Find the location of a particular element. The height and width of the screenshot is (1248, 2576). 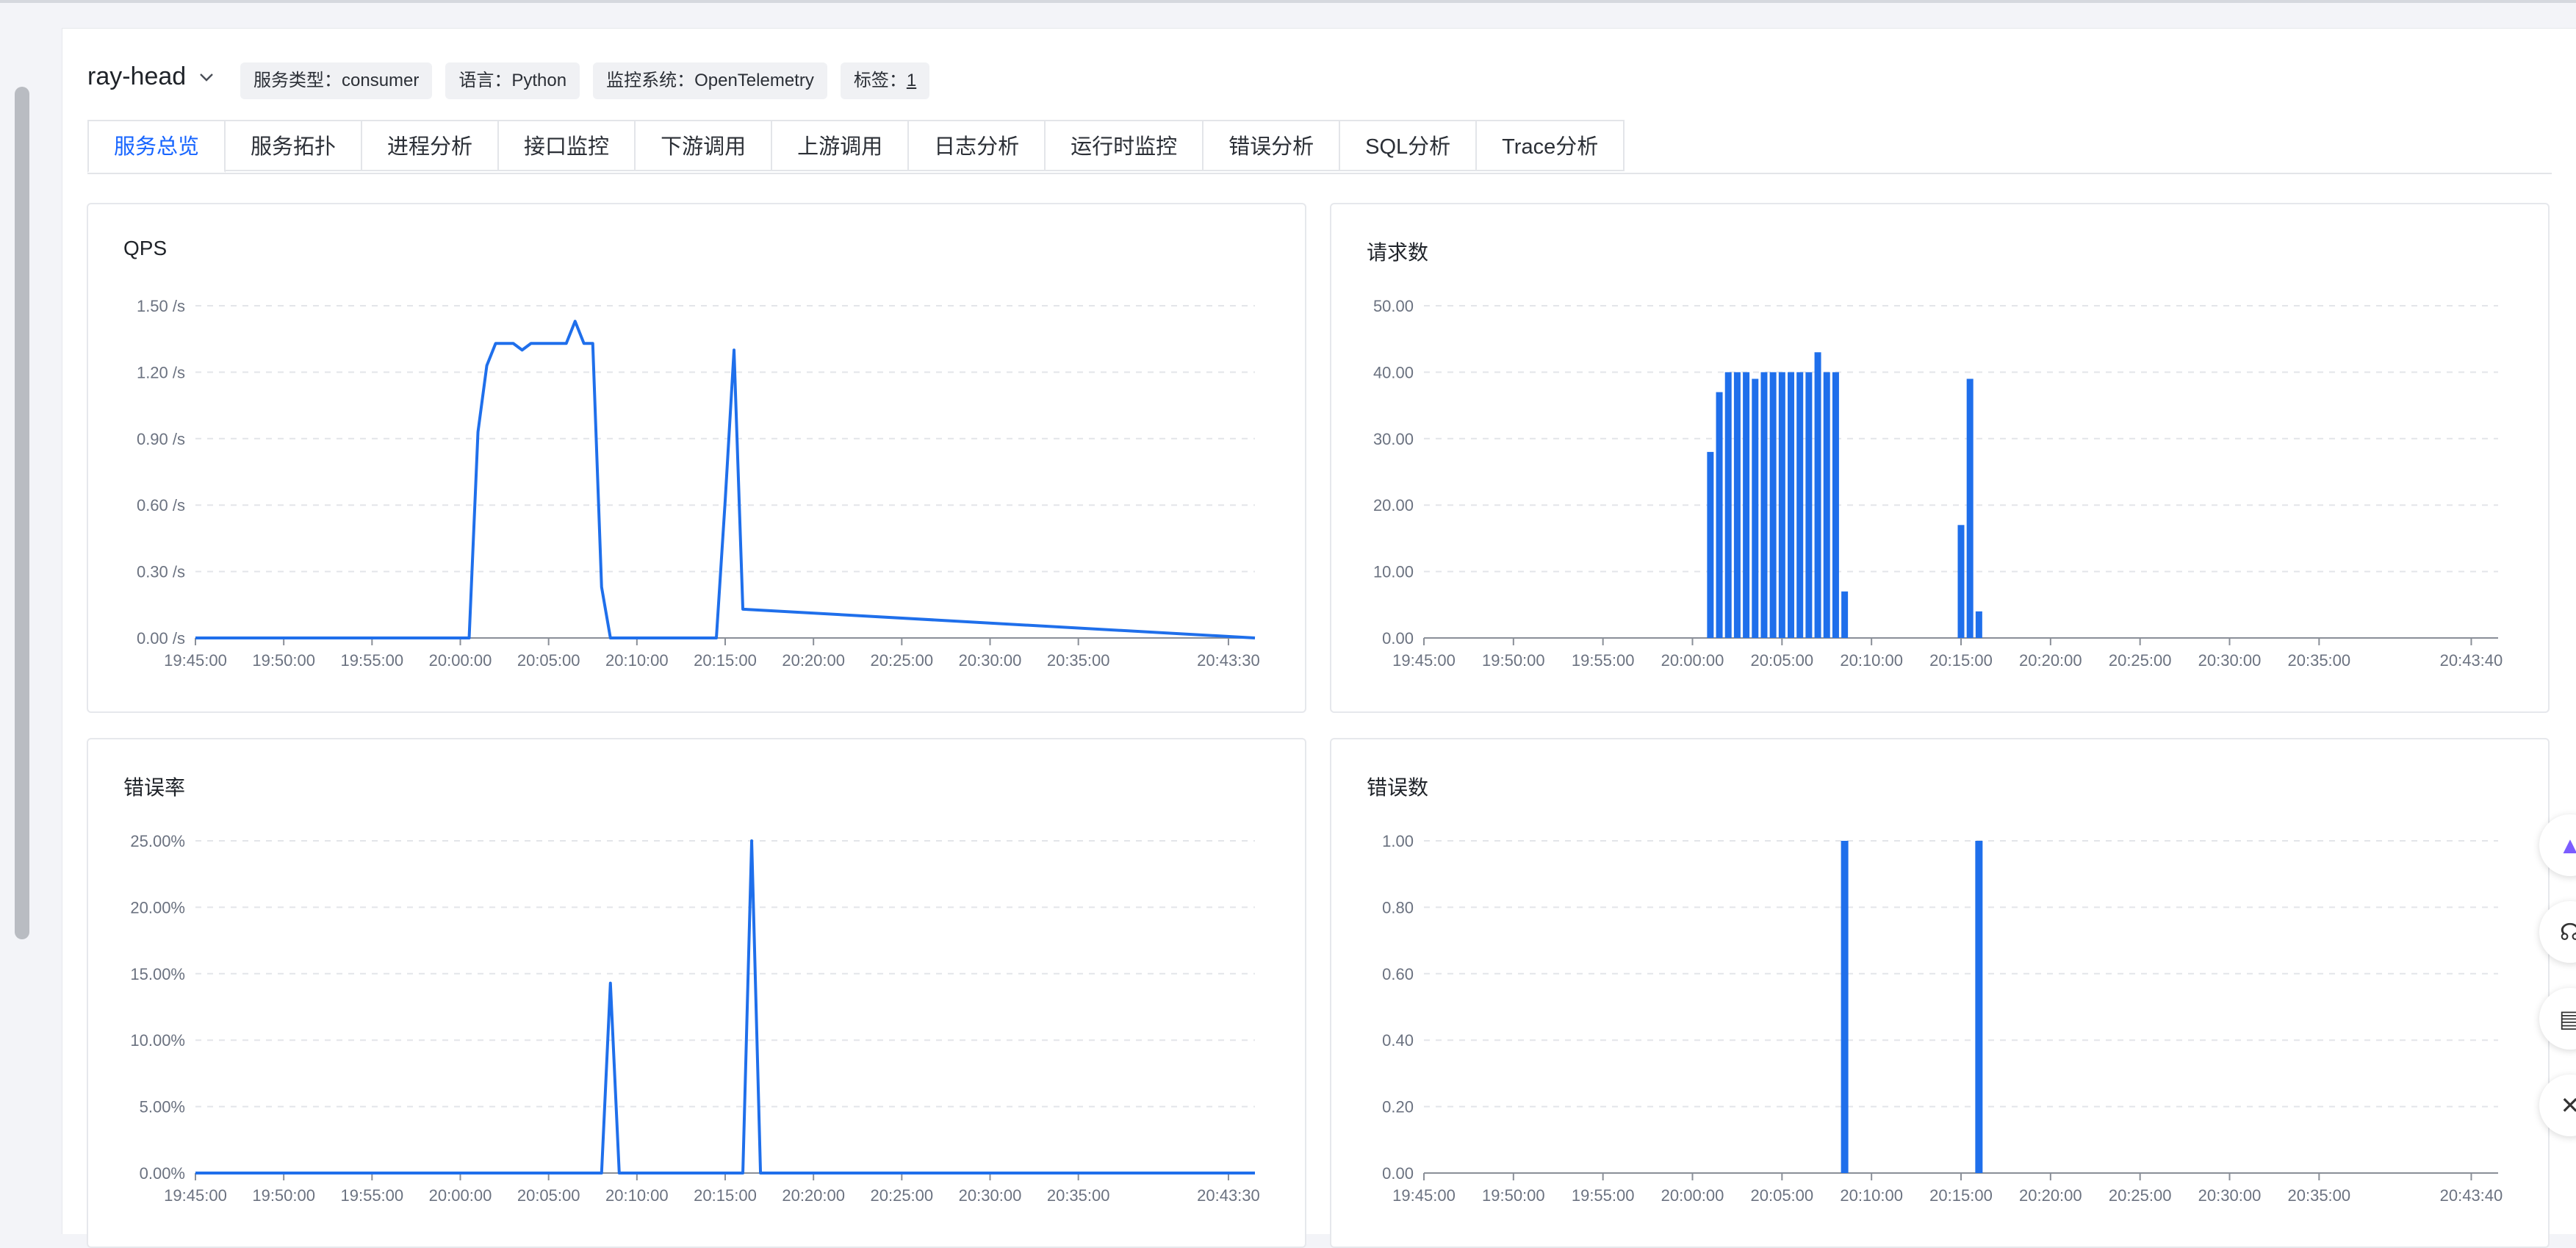

y-tick-label: 20.00 is located at coordinates (1393, 505).